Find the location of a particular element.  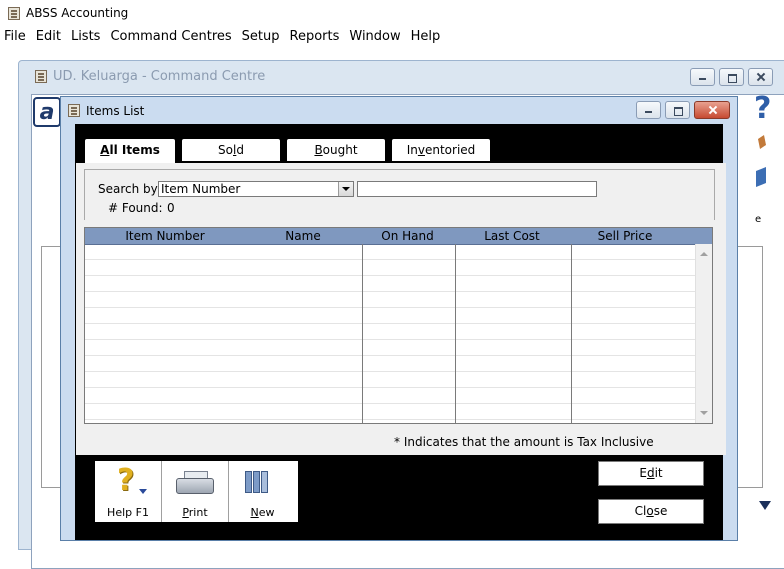

found-label: # Found: is located at coordinates (135, 208).